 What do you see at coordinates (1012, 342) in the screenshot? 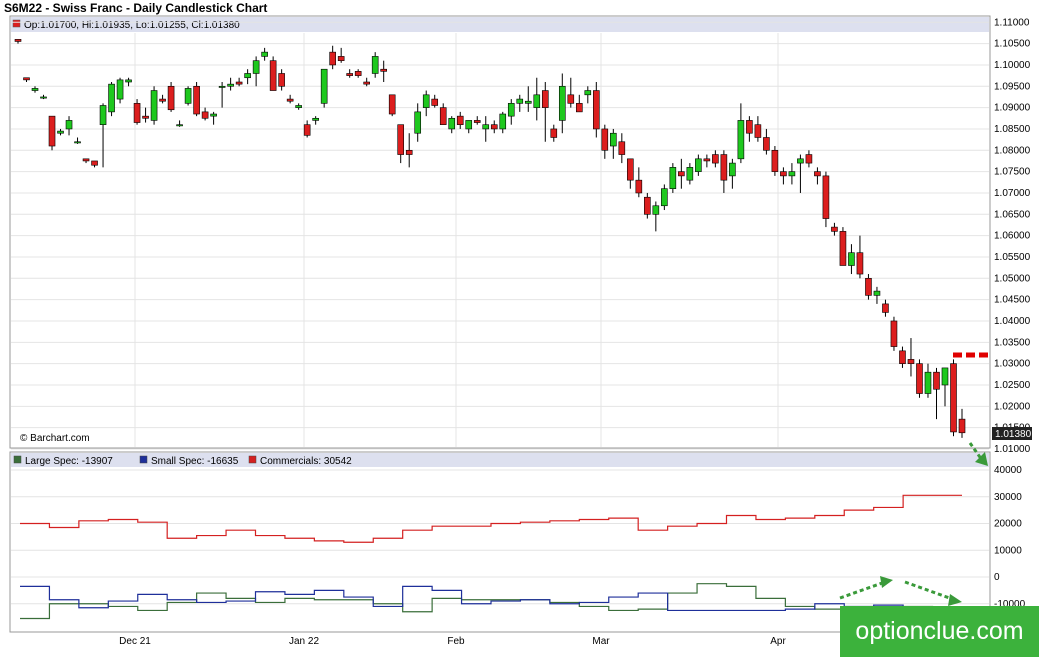
I see `price-tick-label: 1.03500` at bounding box center [1012, 342].